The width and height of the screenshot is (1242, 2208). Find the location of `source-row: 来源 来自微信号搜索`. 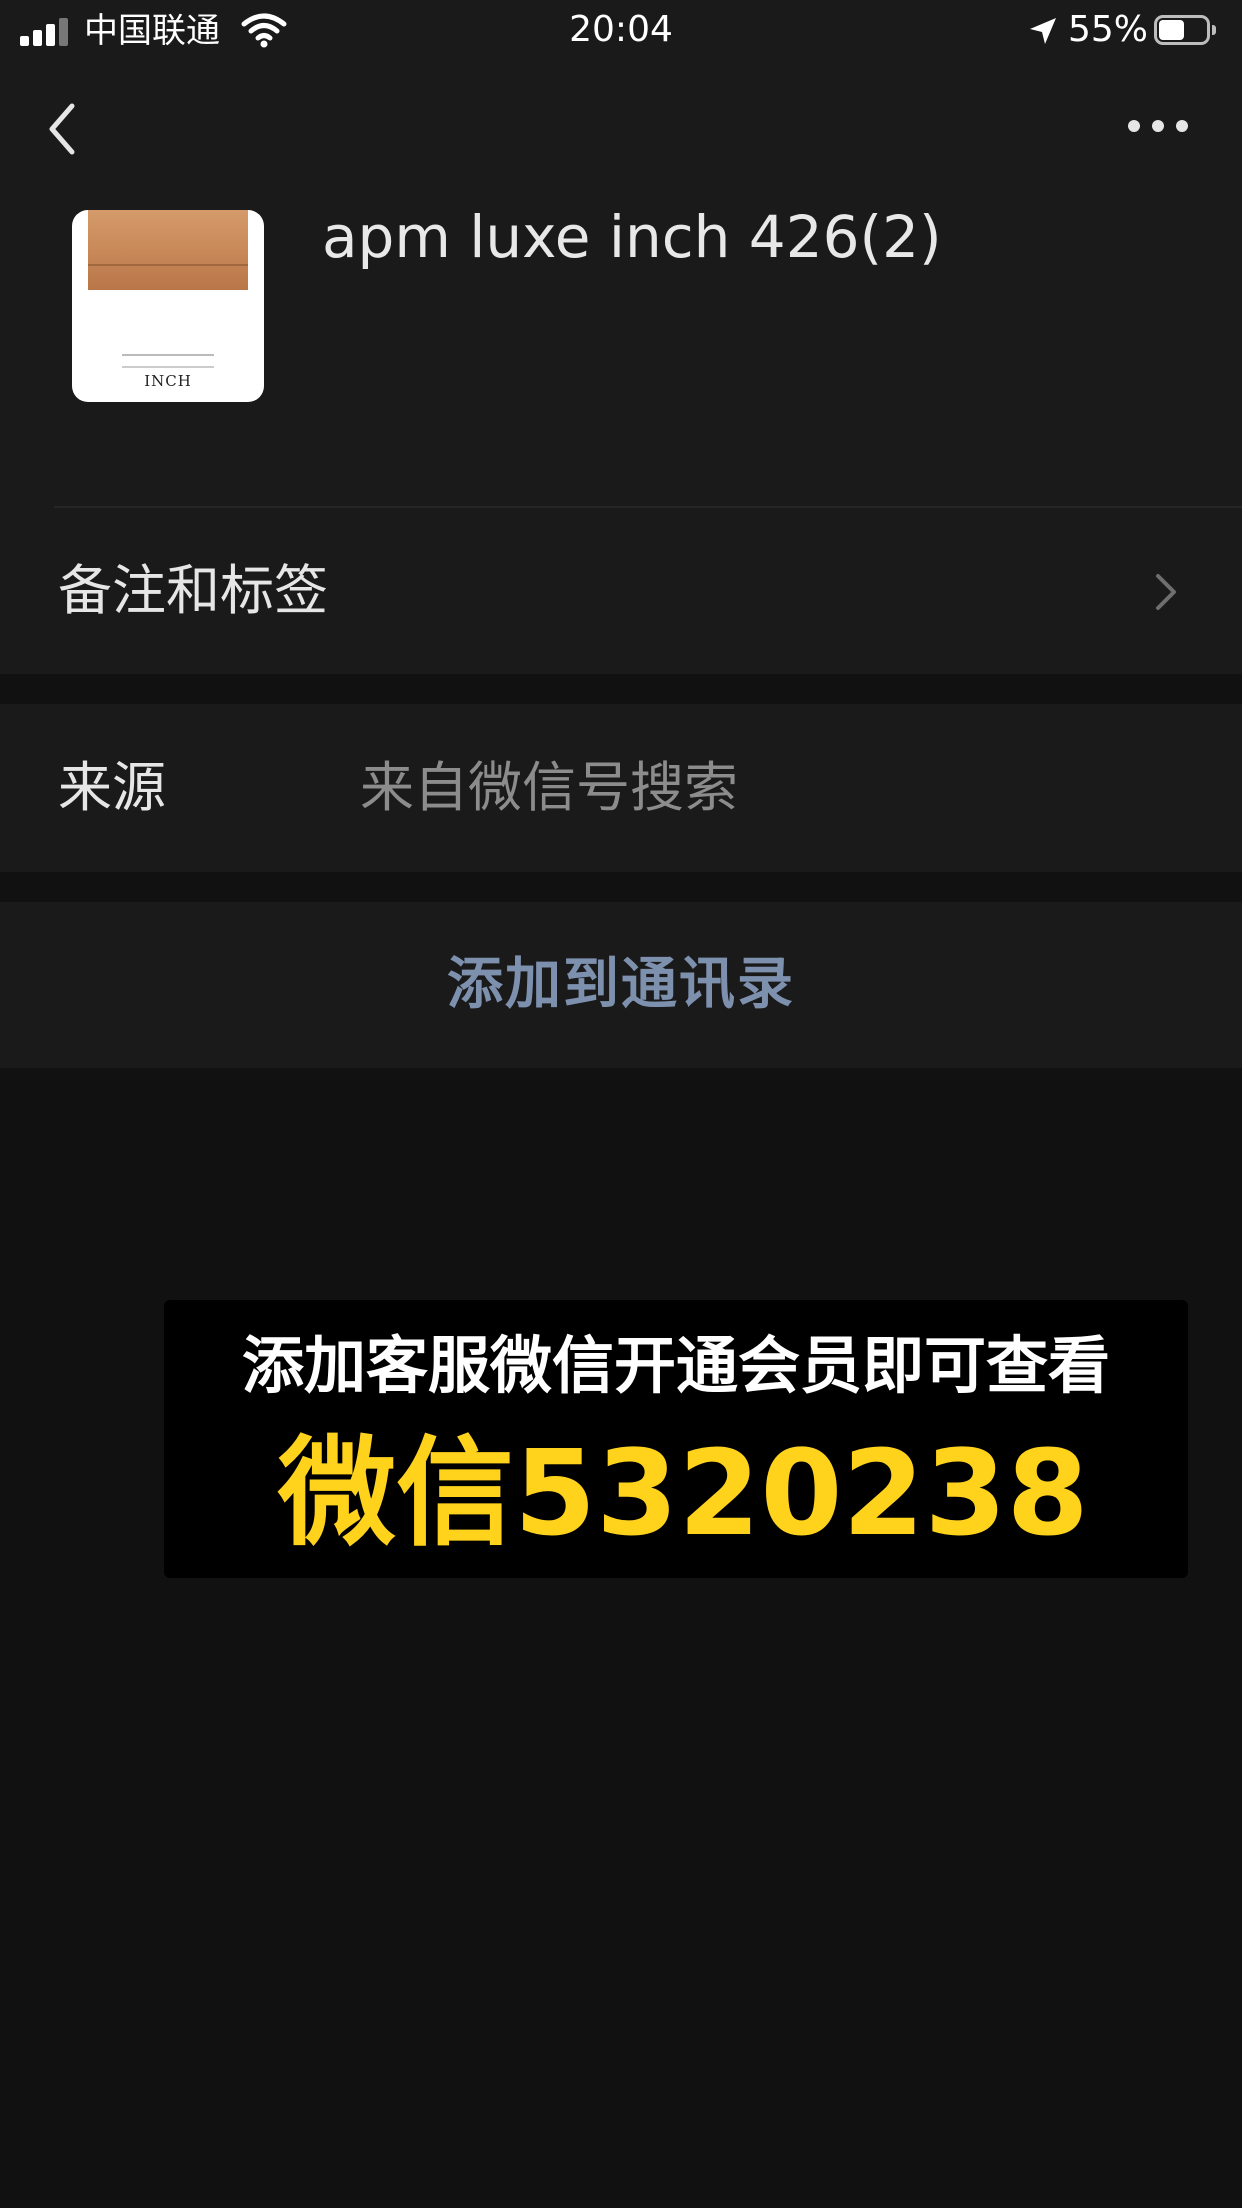

source-row: 来源 来自微信号搜索 is located at coordinates (621, 788).